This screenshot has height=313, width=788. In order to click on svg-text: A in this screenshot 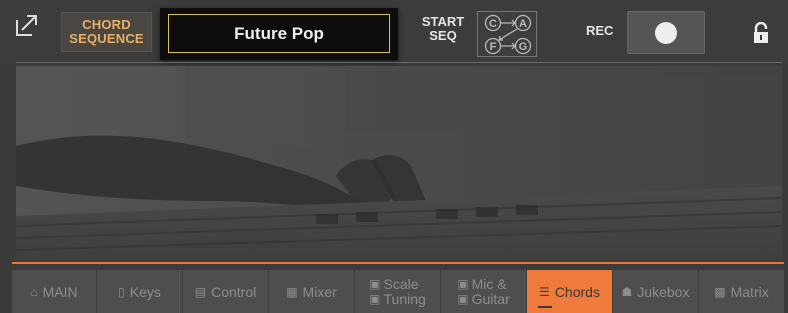, I will do `click(523, 24)`.